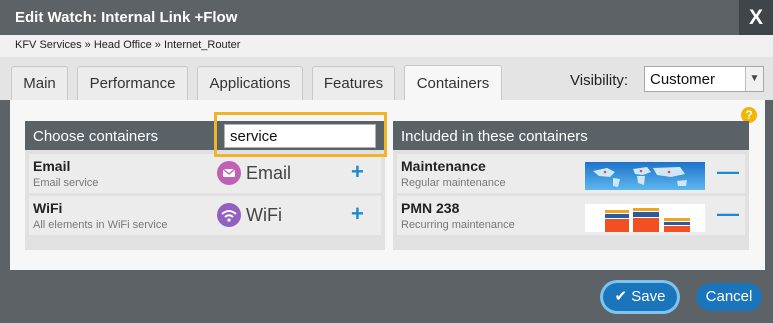 The width and height of the screenshot is (773, 323). I want to click on add-wifi-button: +, so click(357, 214).